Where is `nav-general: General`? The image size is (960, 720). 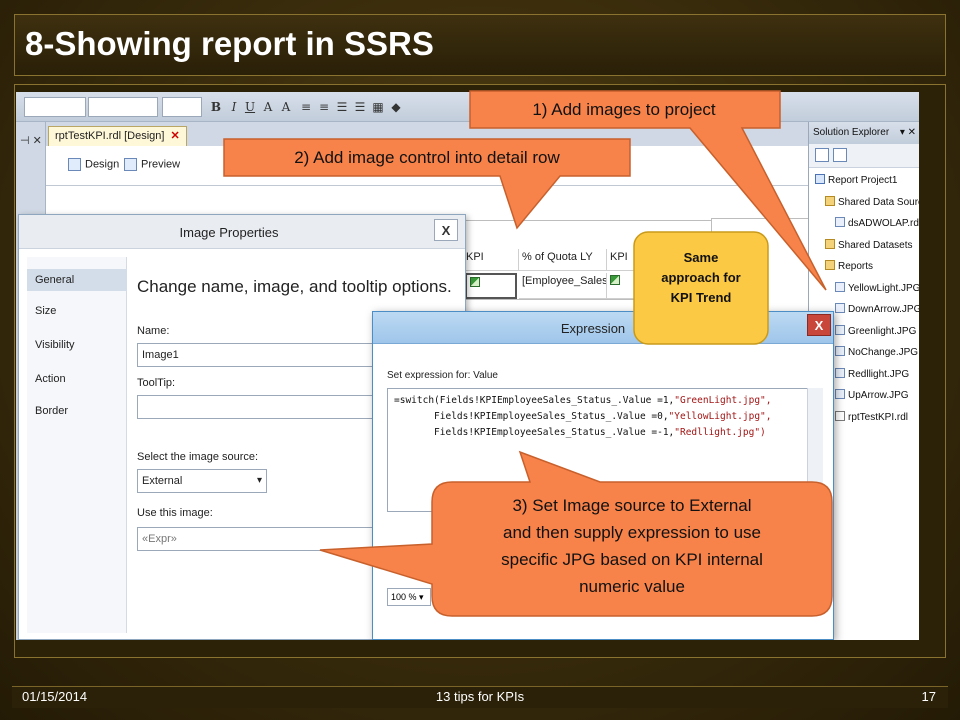
nav-general: General is located at coordinates (77, 280).